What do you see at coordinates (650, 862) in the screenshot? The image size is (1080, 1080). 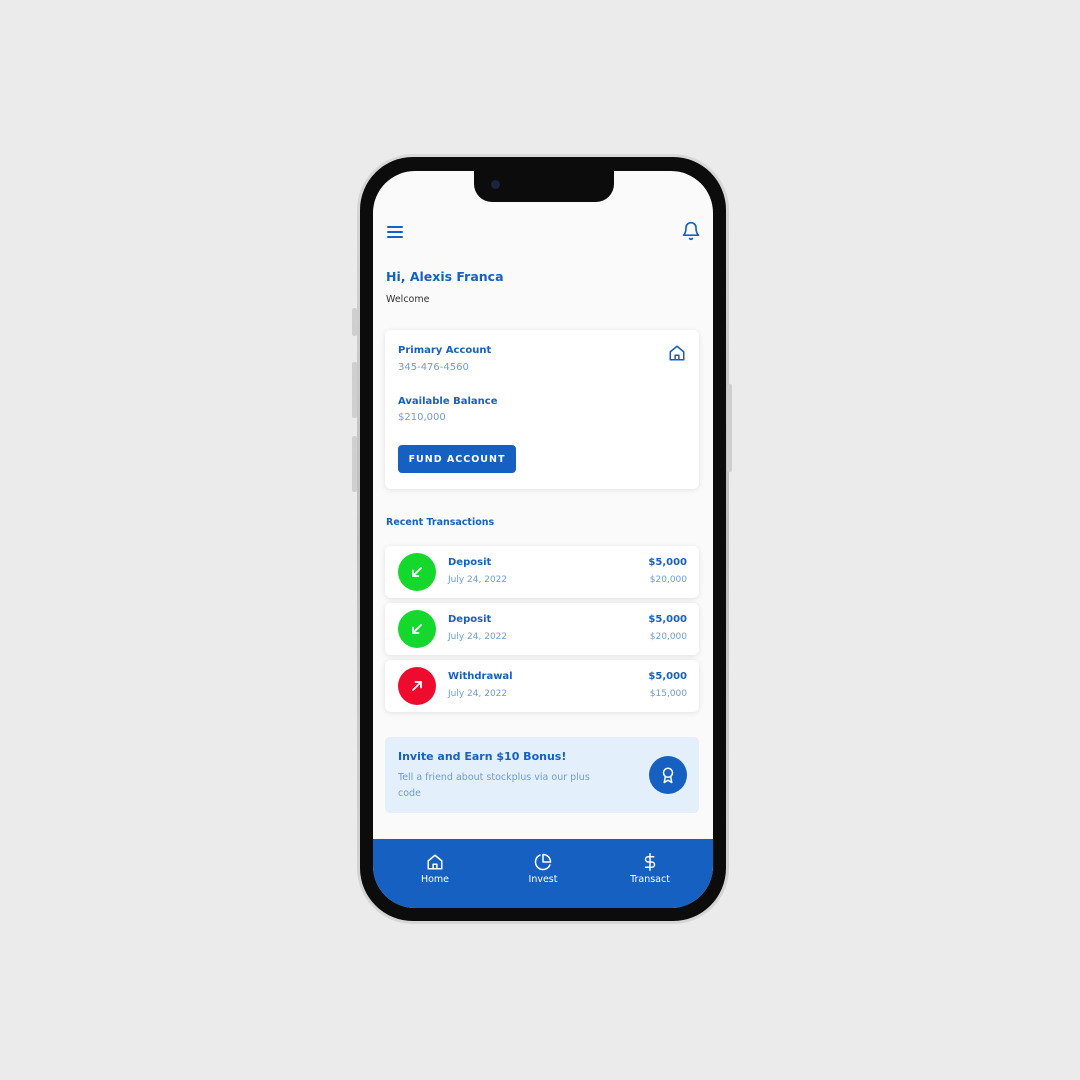 I see `dollar-icon` at bounding box center [650, 862].